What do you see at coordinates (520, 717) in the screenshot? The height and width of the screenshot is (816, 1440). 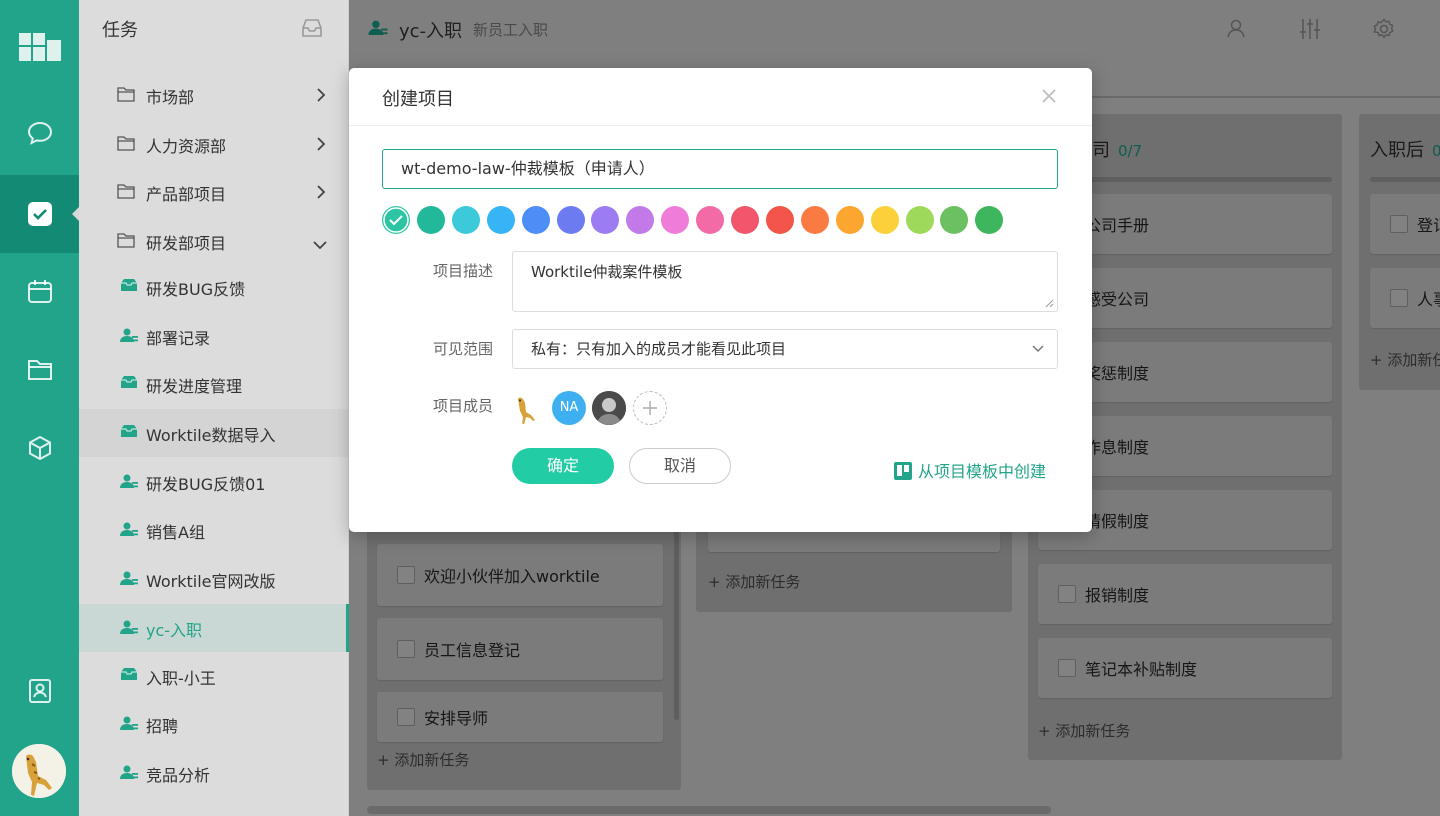 I see `task-card: 安排导师` at bounding box center [520, 717].